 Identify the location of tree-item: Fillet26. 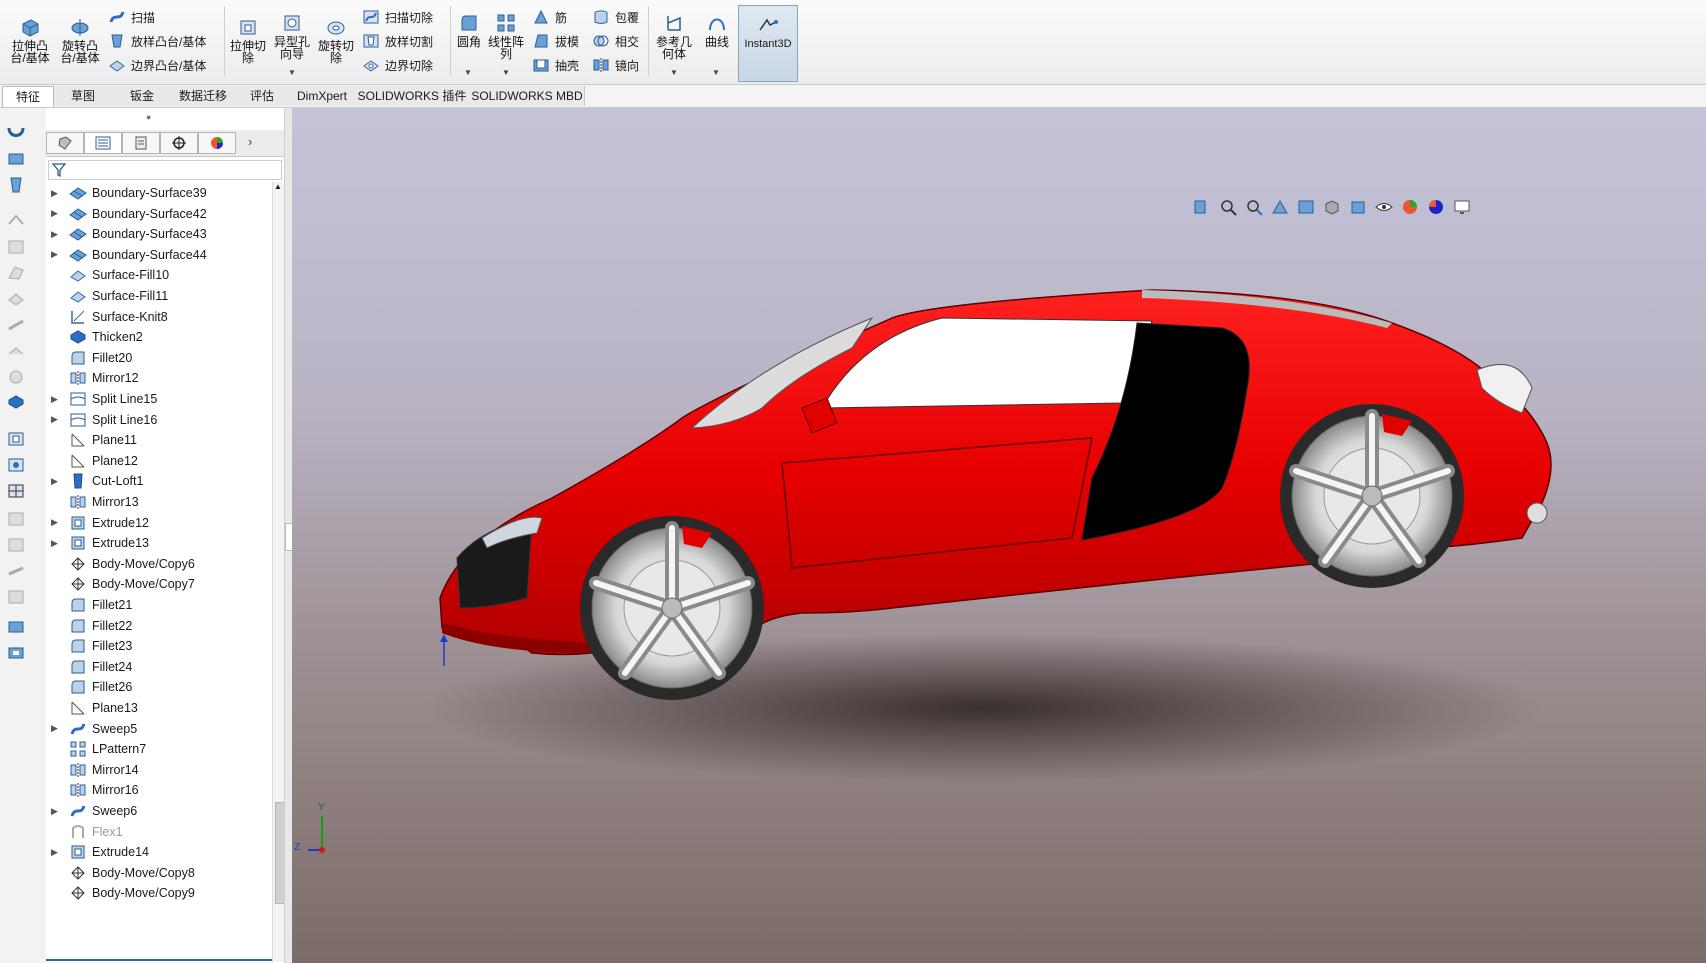
(158, 687).